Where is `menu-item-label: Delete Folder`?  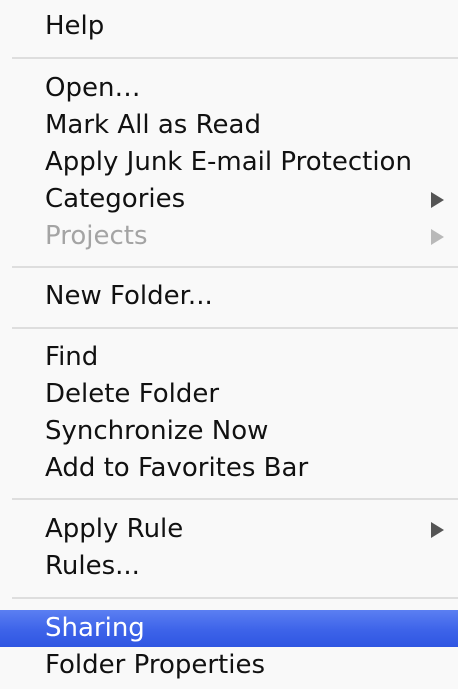
menu-item-label: Delete Folder is located at coordinates (132, 394).